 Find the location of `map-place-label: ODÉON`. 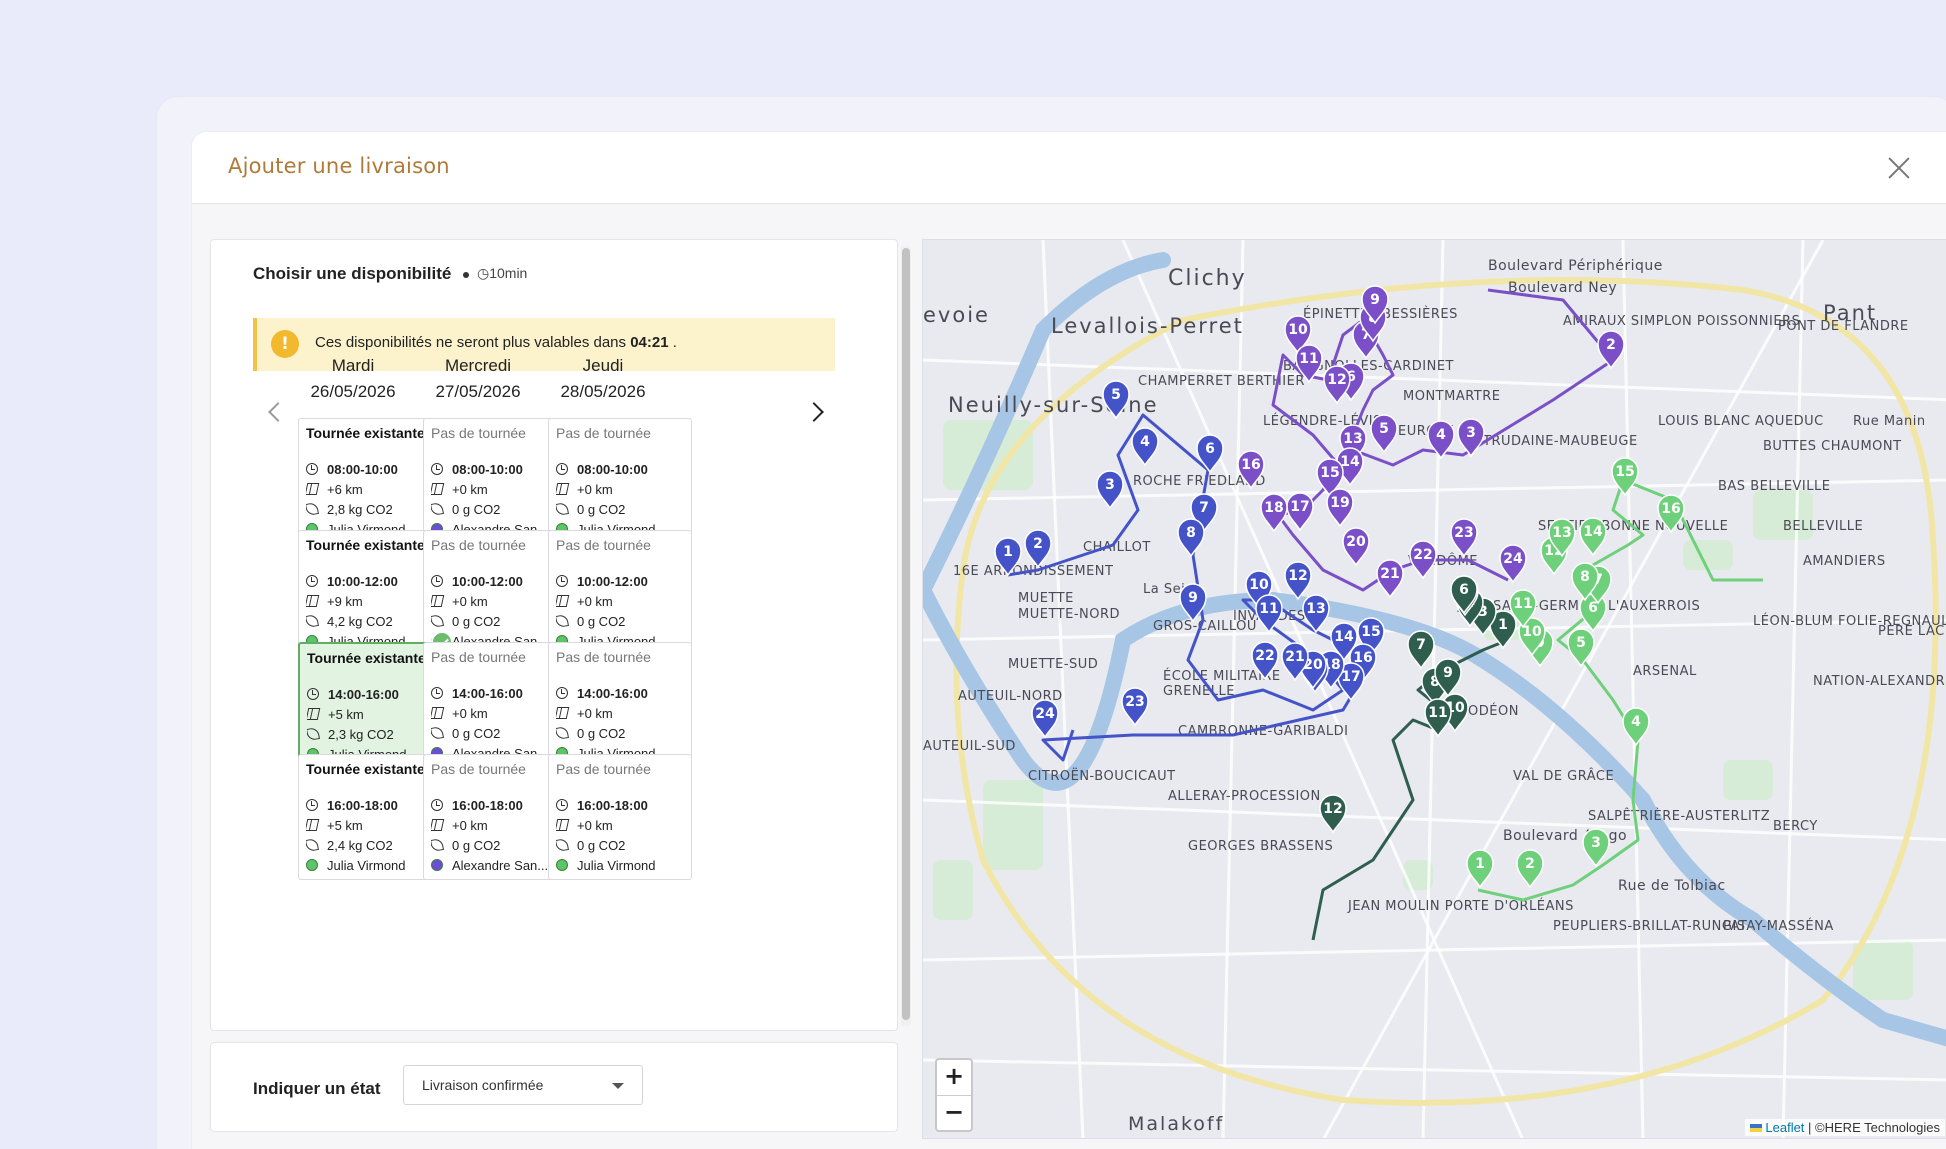

map-place-label: ODÉON is located at coordinates (1493, 711).